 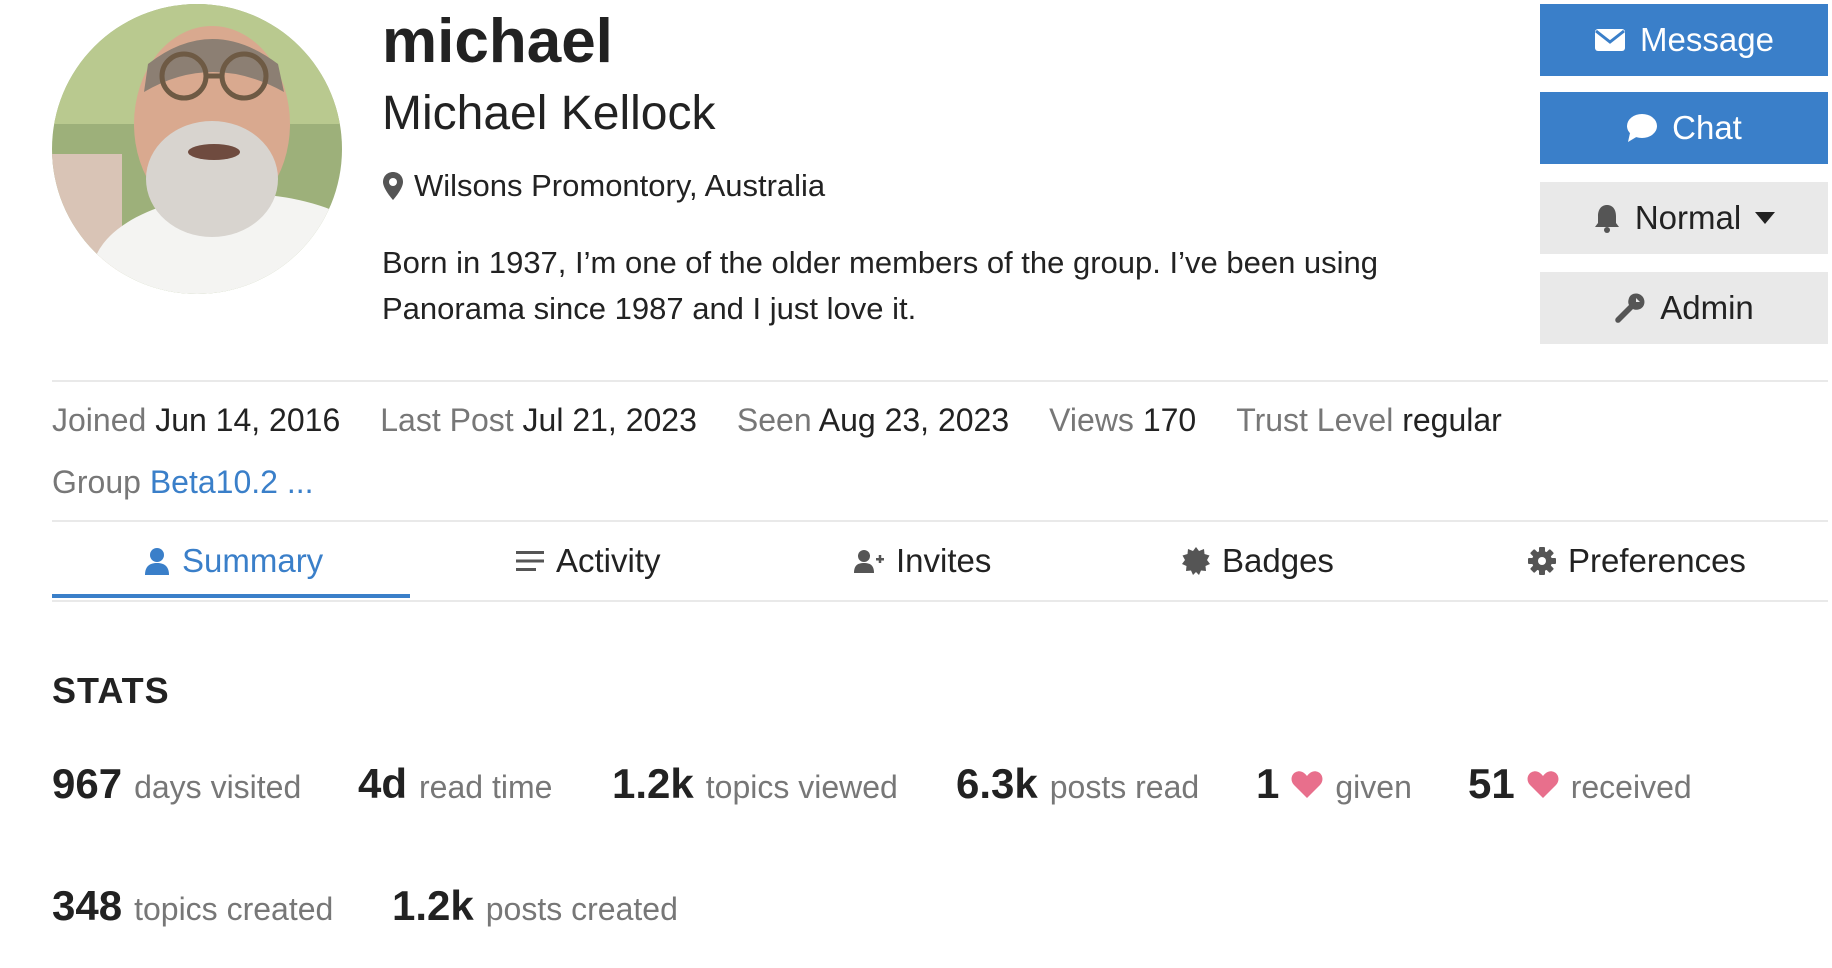 What do you see at coordinates (486, 787) in the screenshot?
I see `stat-label: read time` at bounding box center [486, 787].